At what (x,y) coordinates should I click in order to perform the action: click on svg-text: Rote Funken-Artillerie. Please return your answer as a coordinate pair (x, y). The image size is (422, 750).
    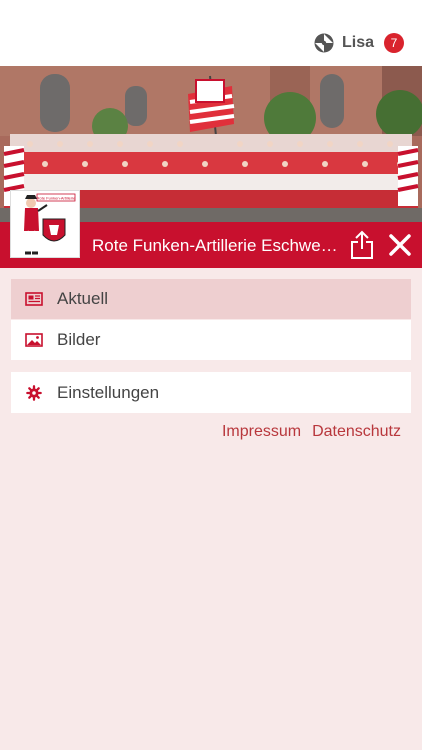
    Looking at the image, I should click on (56, 198).